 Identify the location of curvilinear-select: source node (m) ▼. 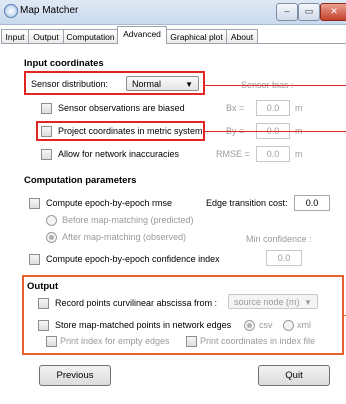
(273, 301).